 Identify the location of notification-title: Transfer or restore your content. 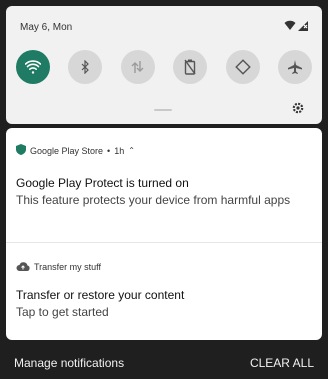
(100, 295).